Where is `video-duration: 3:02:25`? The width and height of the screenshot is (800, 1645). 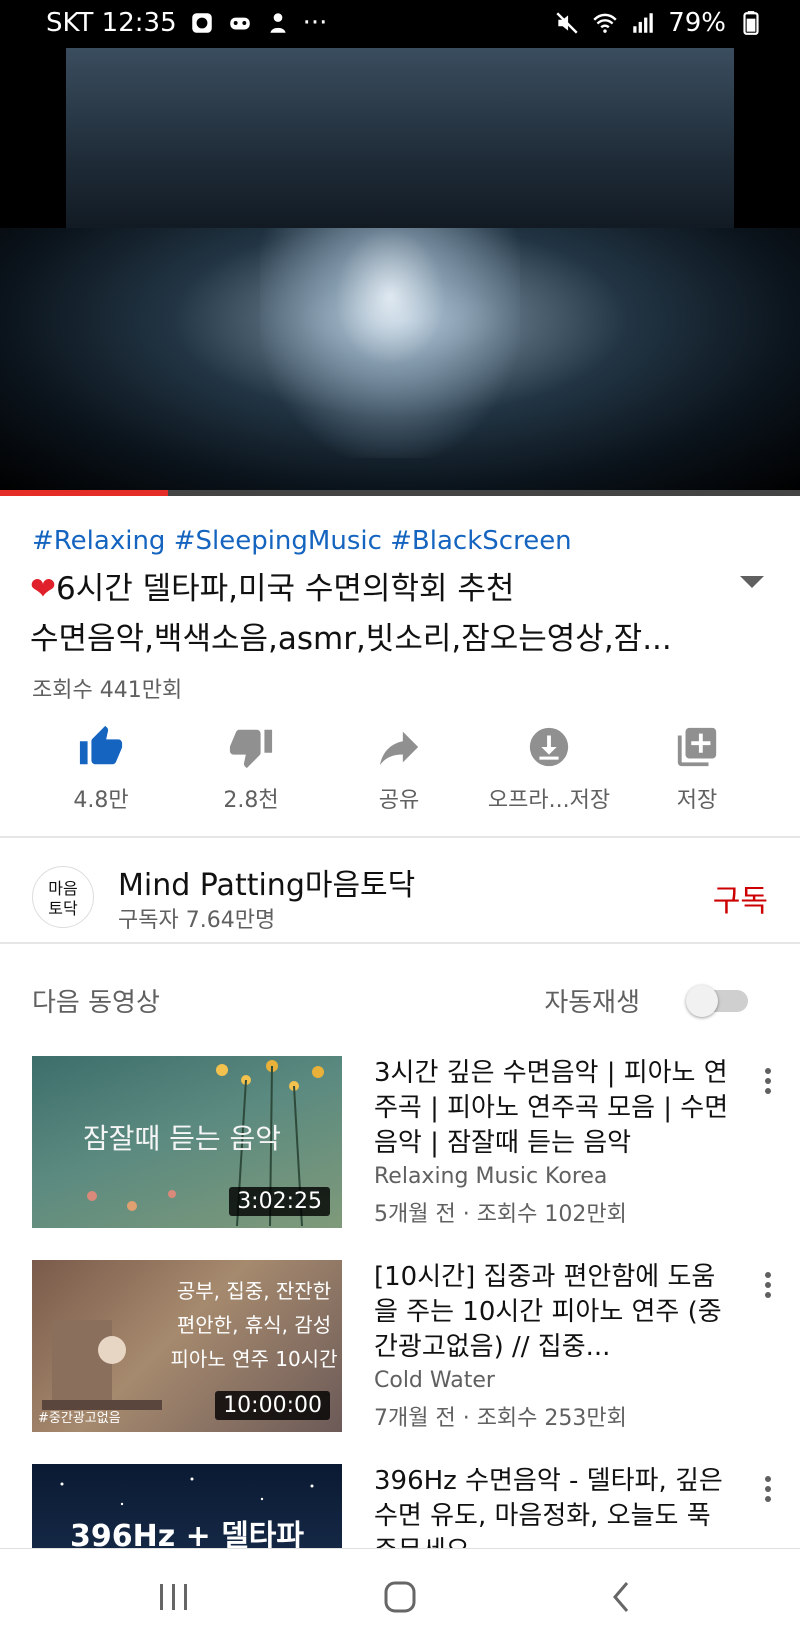
video-duration: 3:02:25 is located at coordinates (279, 1201).